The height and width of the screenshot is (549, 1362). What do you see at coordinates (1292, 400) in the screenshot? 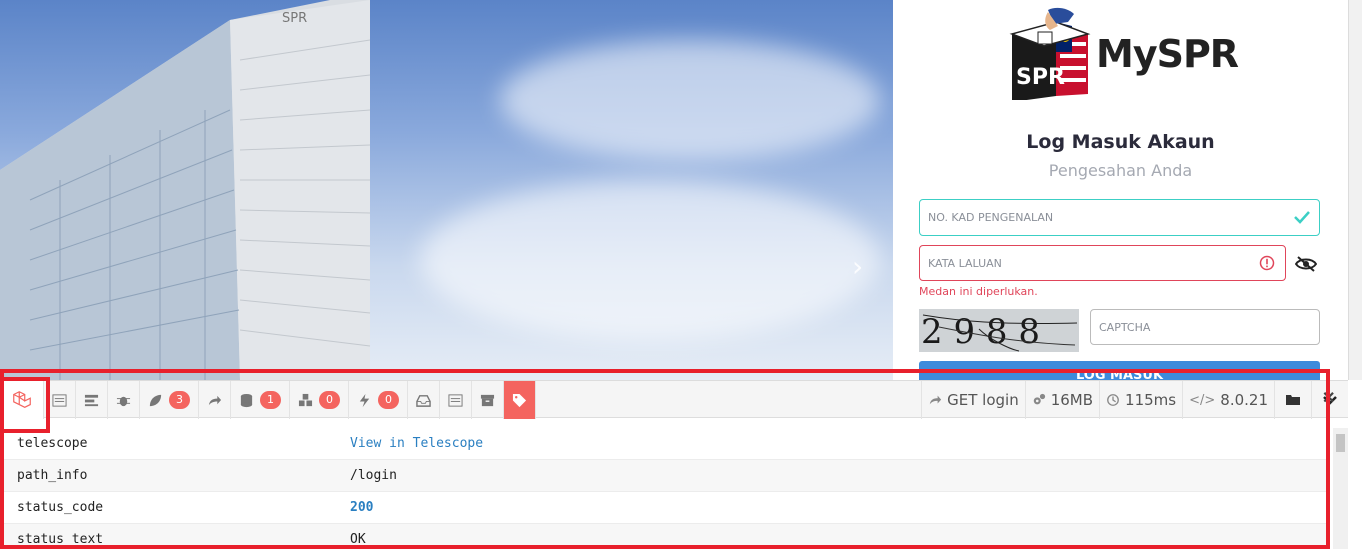
I see `open-folder-icon` at bounding box center [1292, 400].